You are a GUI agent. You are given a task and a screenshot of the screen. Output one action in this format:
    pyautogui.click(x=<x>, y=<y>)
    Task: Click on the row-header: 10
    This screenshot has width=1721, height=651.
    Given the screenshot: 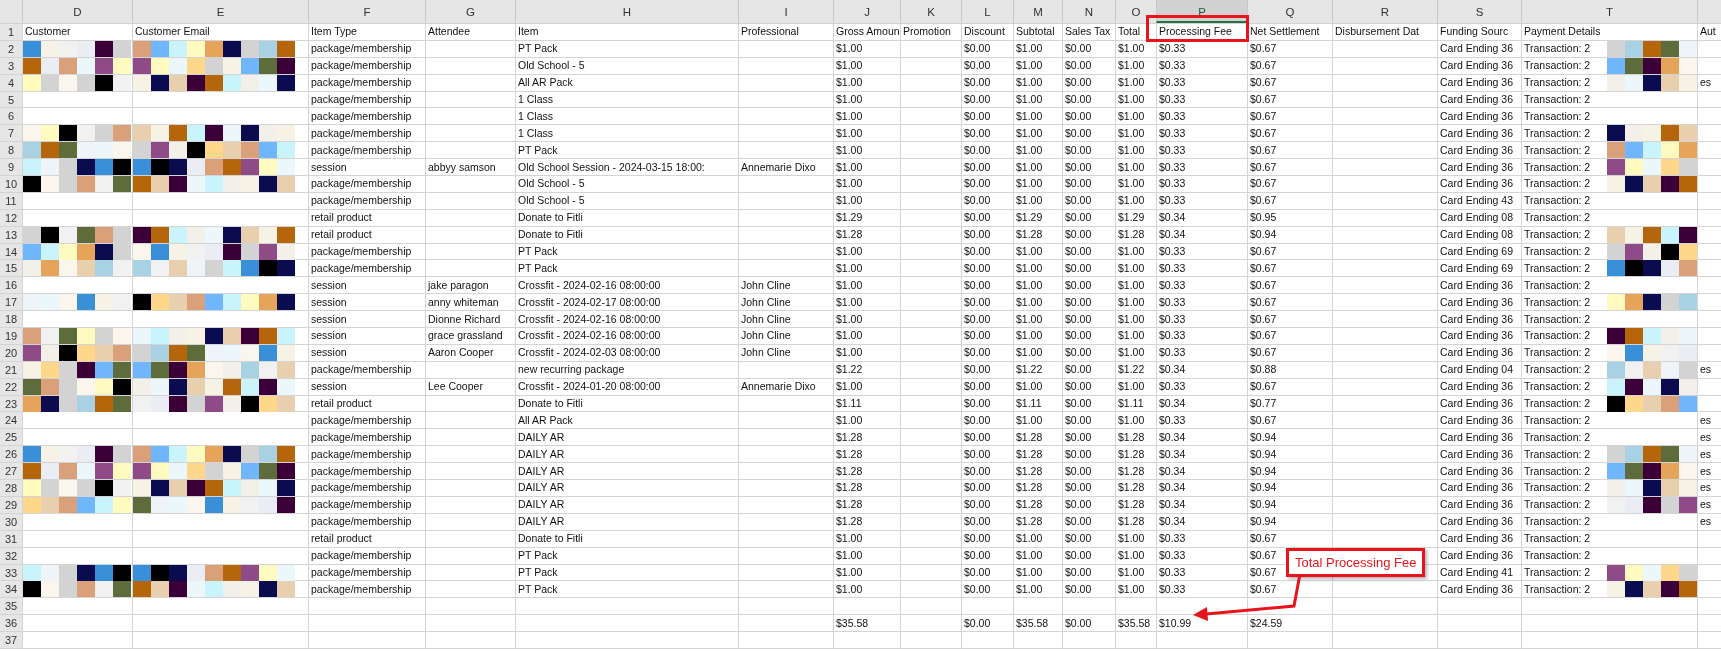 What is the action you would take?
    pyautogui.click(x=11, y=184)
    